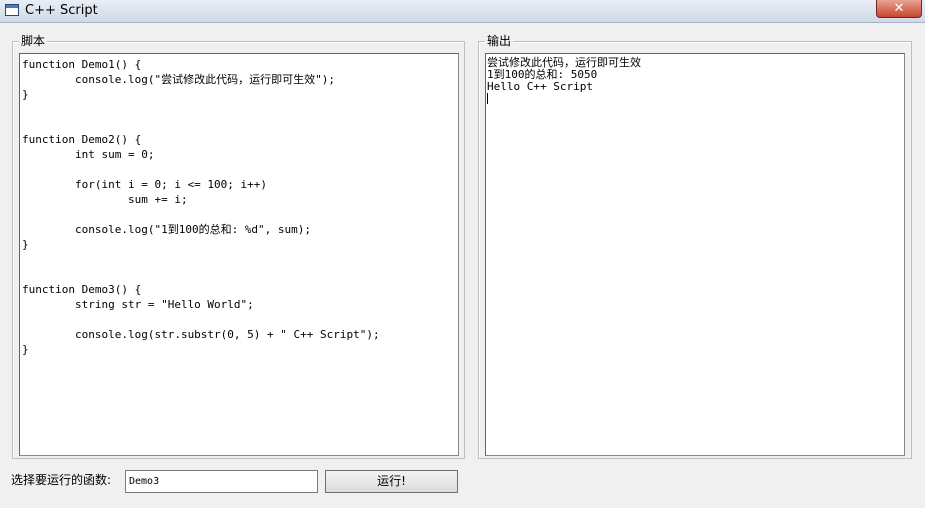 The height and width of the screenshot is (508, 925). What do you see at coordinates (487, 98) in the screenshot?
I see `text-caret` at bounding box center [487, 98].